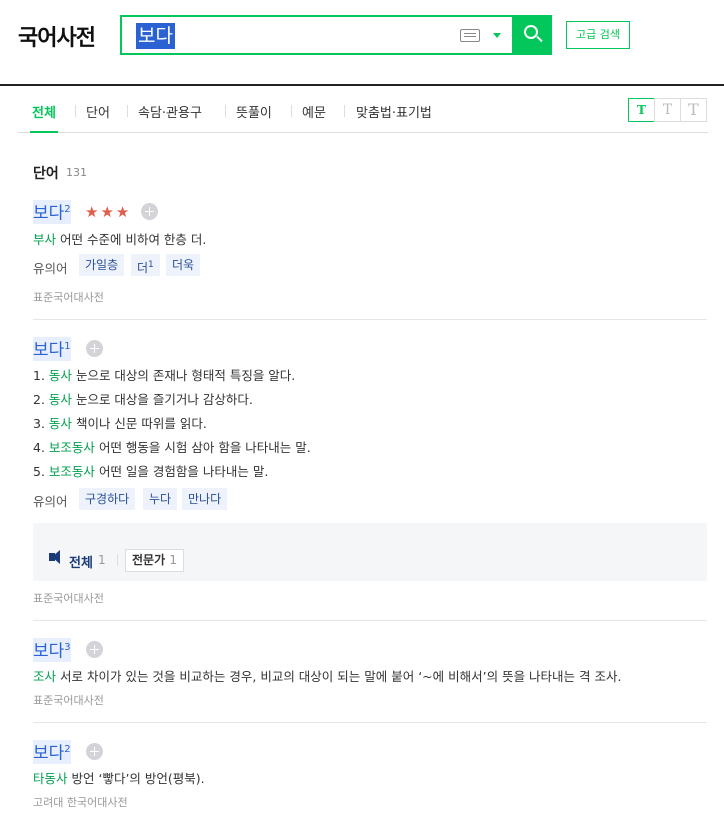 The width and height of the screenshot is (724, 823). What do you see at coordinates (286, 35) in the screenshot?
I see `search-input` at bounding box center [286, 35].